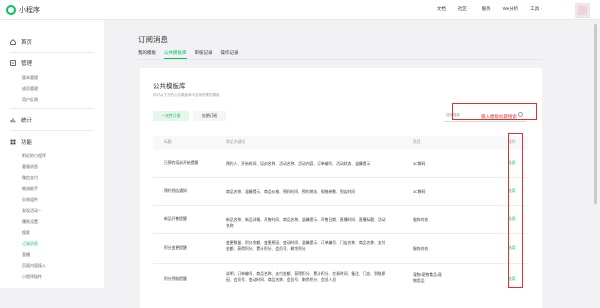 Image resolution: width=600 pixels, height=308 pixels. Describe the element at coordinates (181, 163) in the screenshot. I see `row-title: 已预约培训开始提醒` at that location.